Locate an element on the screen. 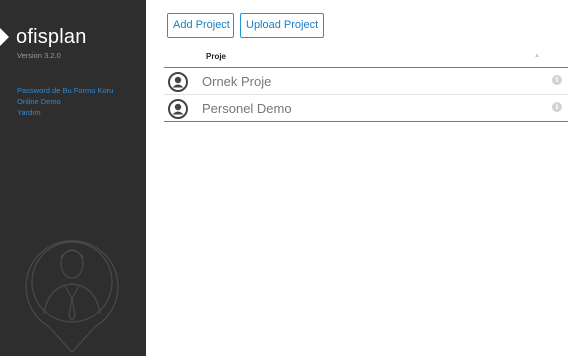 The height and width of the screenshot is (356, 572). table-header: Proje ▲ is located at coordinates (366, 57).